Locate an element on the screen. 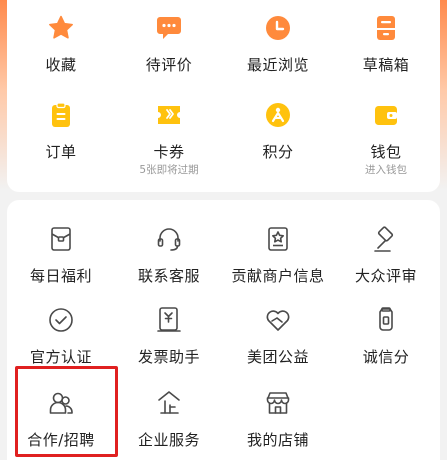  invoice-icon is located at coordinates (169, 319).